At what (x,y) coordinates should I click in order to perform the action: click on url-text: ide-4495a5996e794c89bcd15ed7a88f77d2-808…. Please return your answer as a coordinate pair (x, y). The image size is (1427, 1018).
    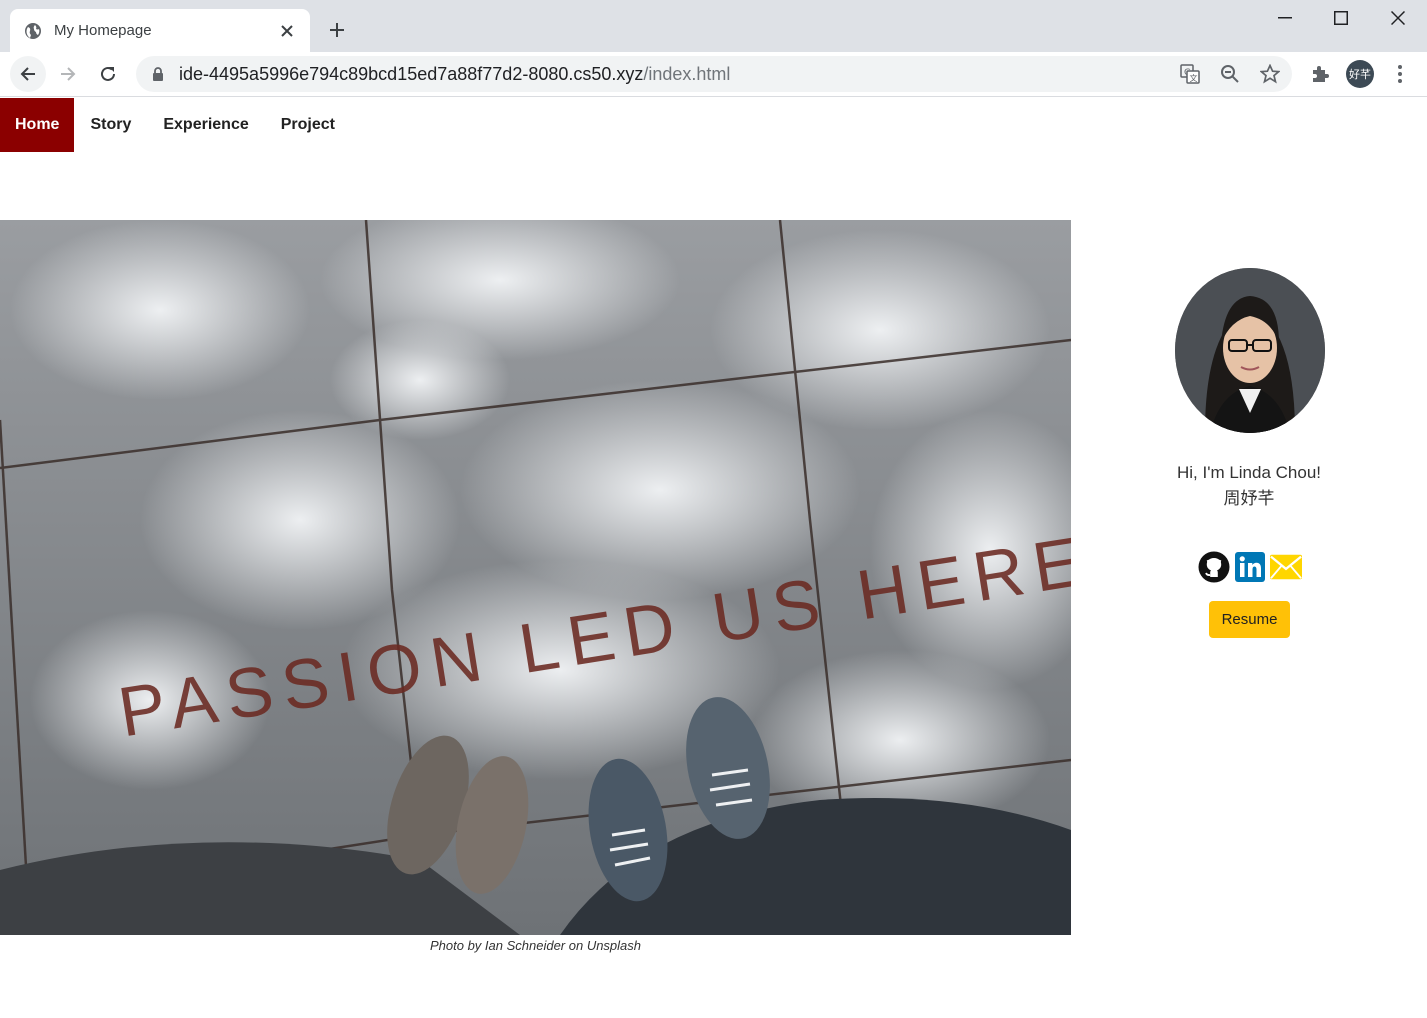
    Looking at the image, I should click on (454, 74).